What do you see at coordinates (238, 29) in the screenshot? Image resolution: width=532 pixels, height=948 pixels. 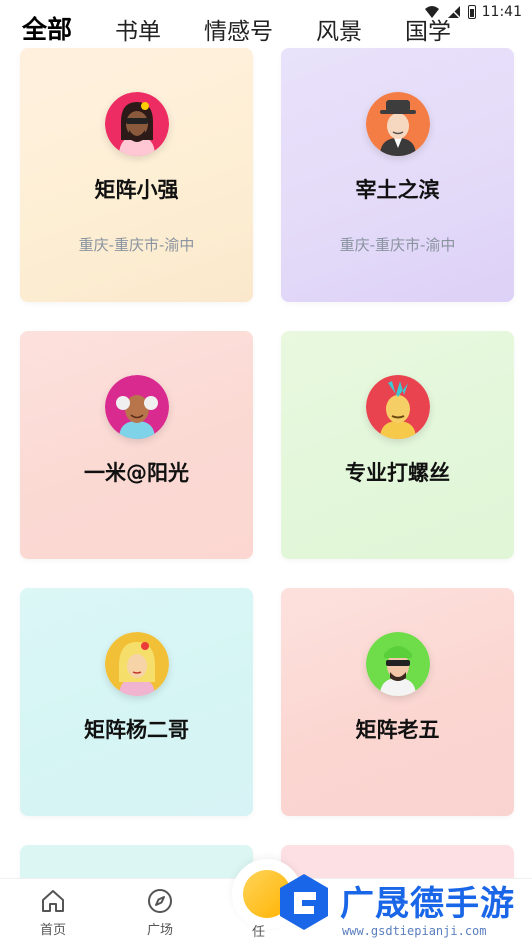 I see `tab-emotion: 情感号` at bounding box center [238, 29].